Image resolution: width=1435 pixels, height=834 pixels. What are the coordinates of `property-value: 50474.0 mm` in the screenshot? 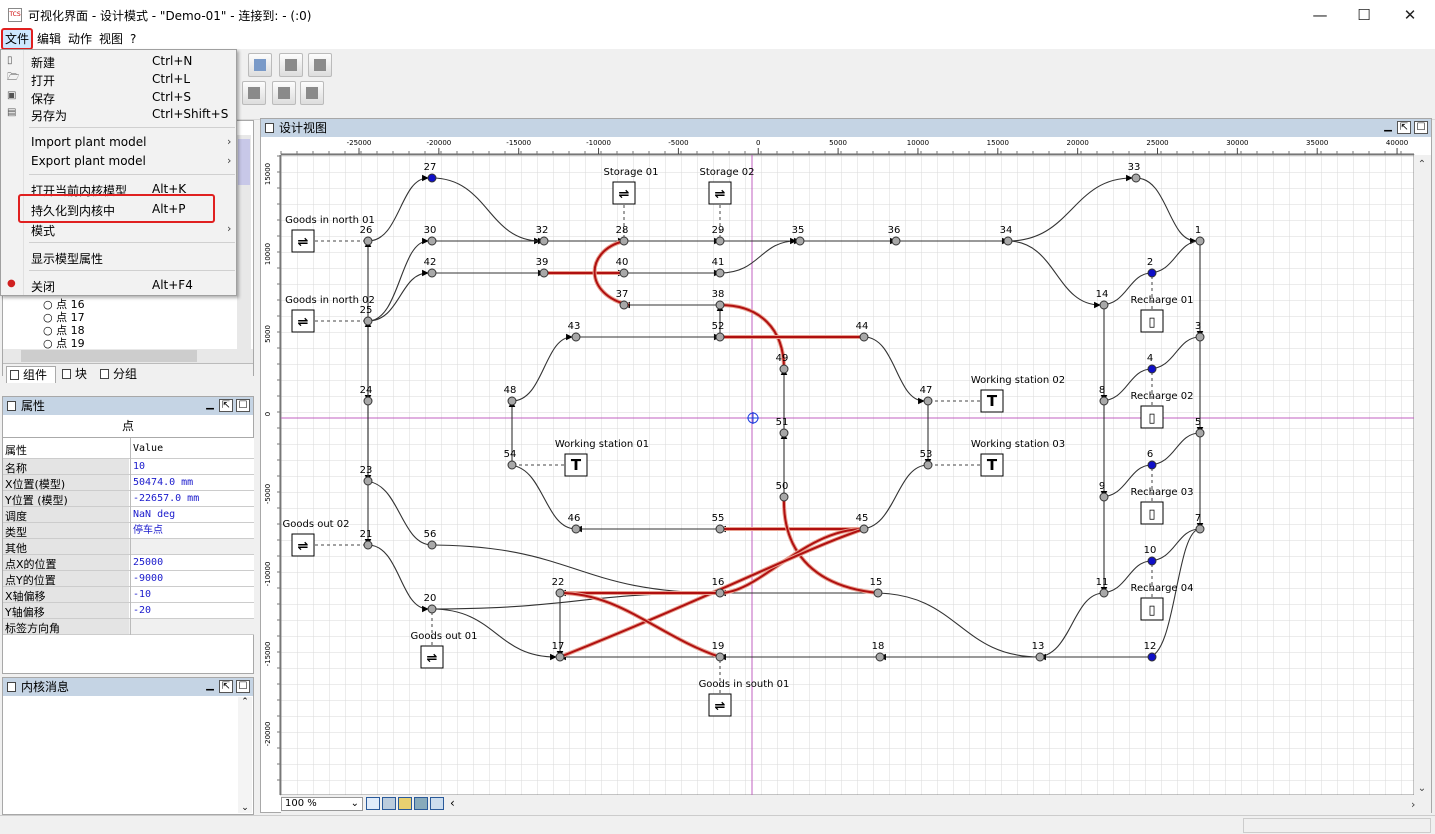 It's located at (192, 483).